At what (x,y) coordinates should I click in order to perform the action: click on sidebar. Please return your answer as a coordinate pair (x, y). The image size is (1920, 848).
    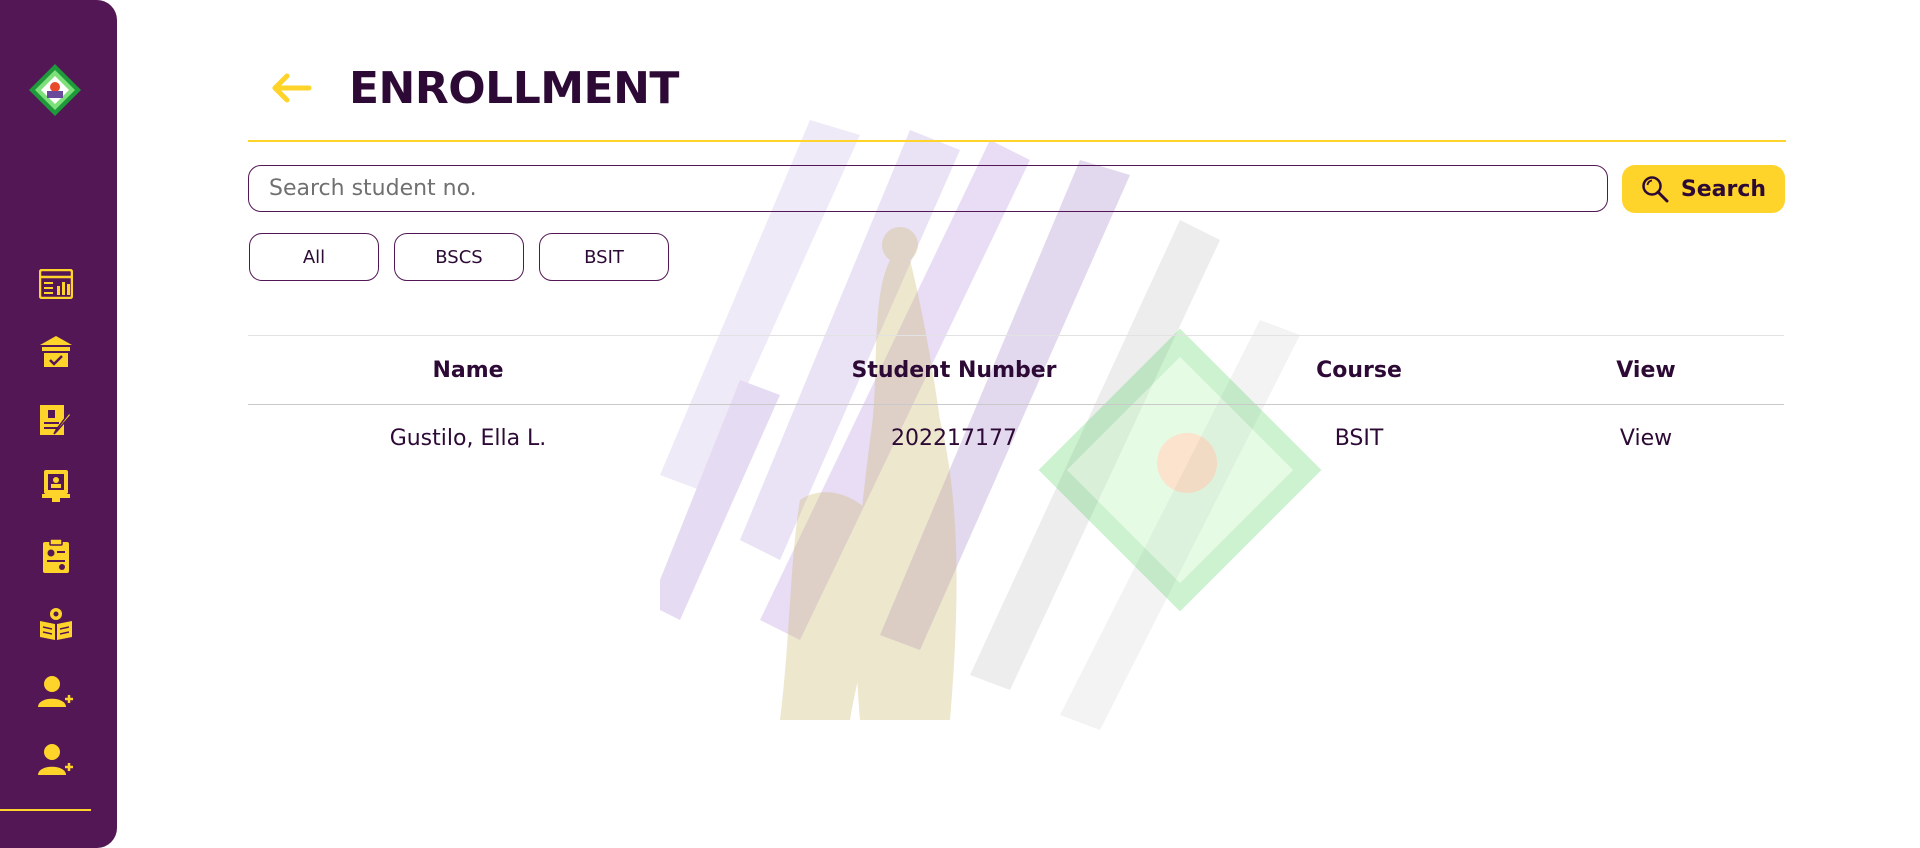
    Looking at the image, I should click on (58, 424).